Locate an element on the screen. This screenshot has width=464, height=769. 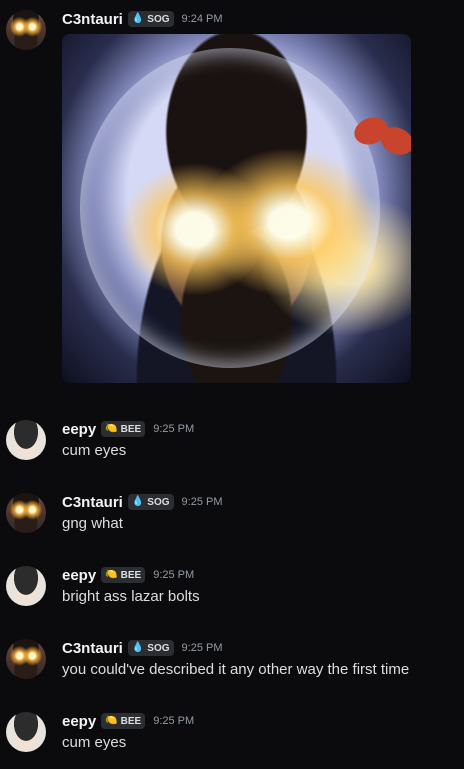
message-text: bright ass lazar bolts is located at coordinates (131, 596).